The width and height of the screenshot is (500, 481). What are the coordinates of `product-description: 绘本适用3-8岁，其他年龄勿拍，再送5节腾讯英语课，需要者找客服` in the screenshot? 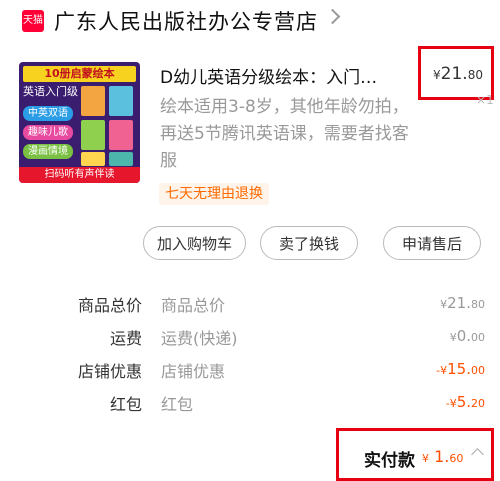 It's located at (284, 134).